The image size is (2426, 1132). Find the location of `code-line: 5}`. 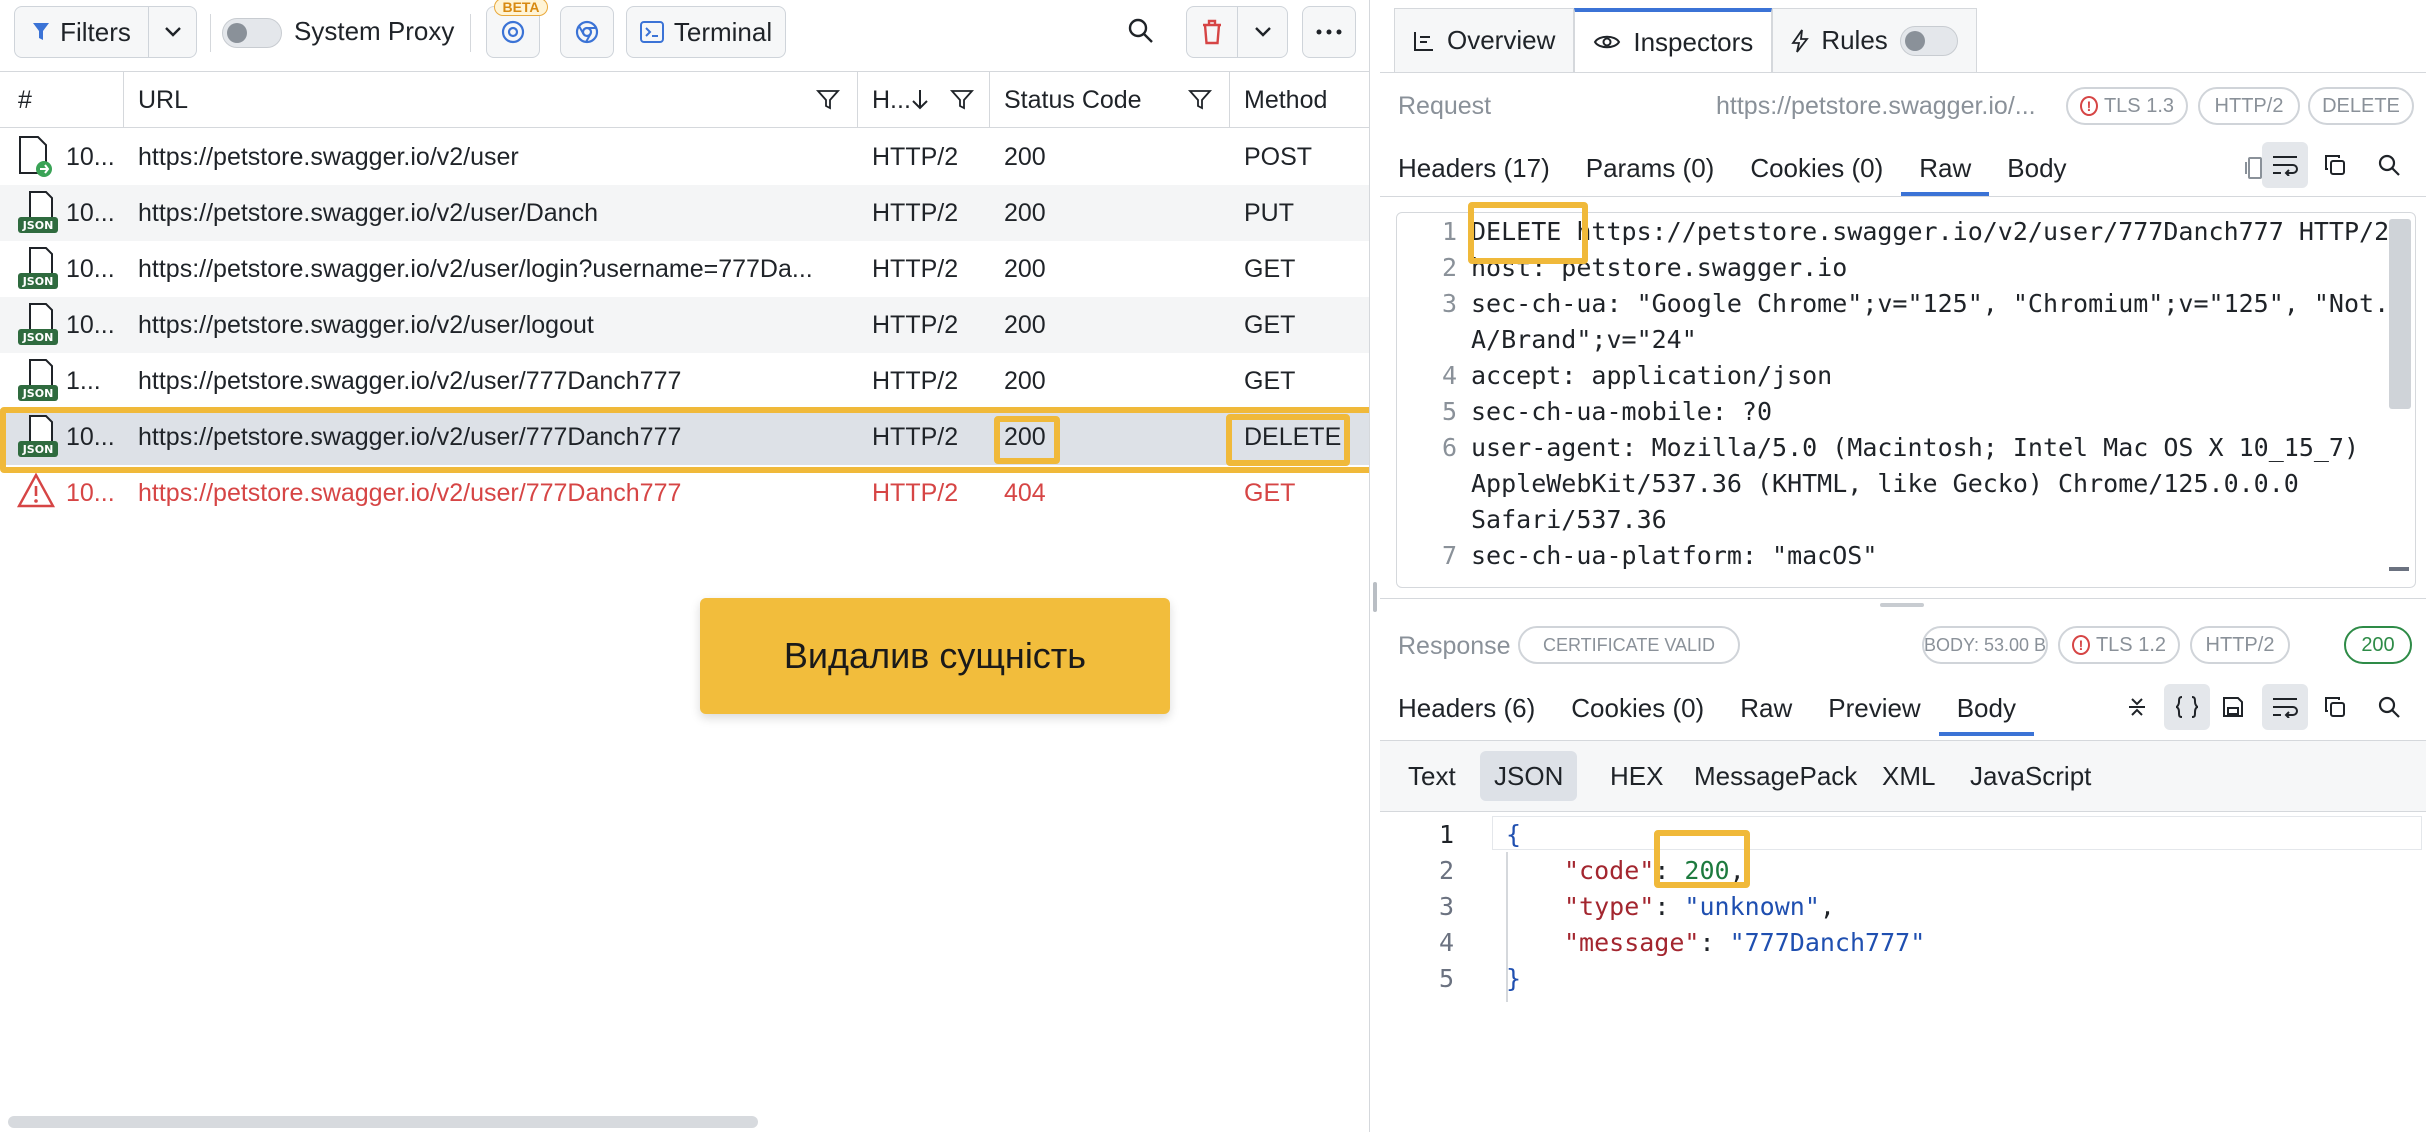

code-line: 5} is located at coordinates (1480, 978).